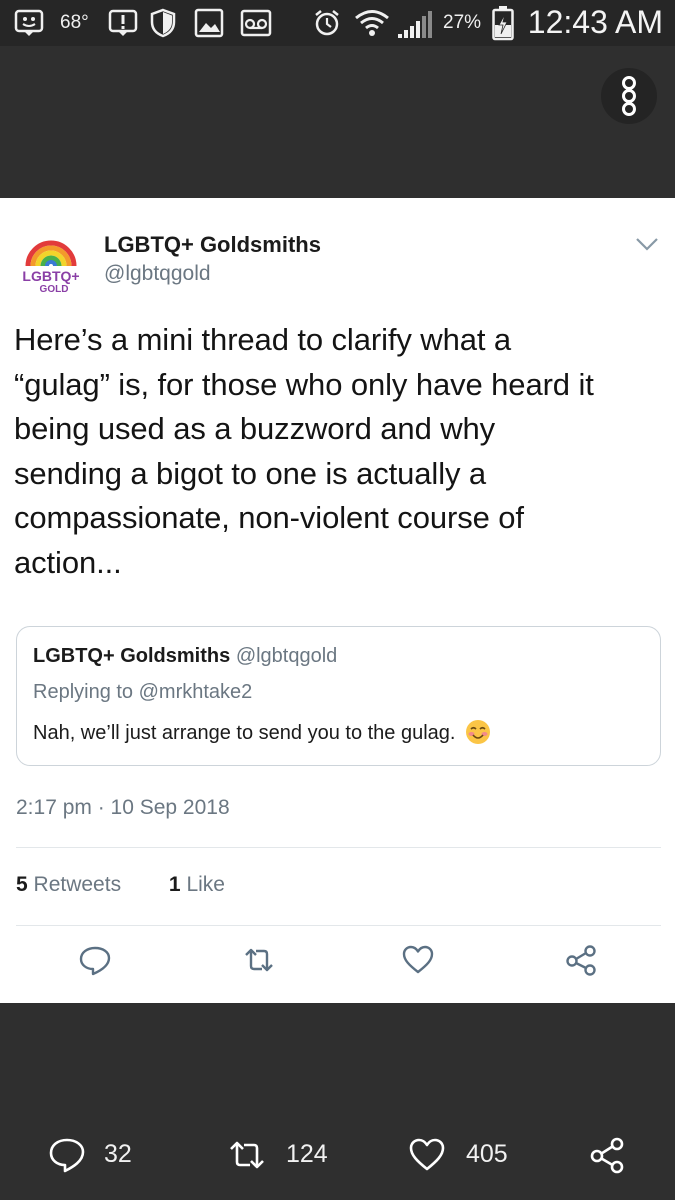 Image resolution: width=675 pixels, height=1200 pixels. Describe the element at coordinates (123, 807) in the screenshot. I see `tweet-timestamp: 2:17 pm · 10 Sep 2018` at that location.